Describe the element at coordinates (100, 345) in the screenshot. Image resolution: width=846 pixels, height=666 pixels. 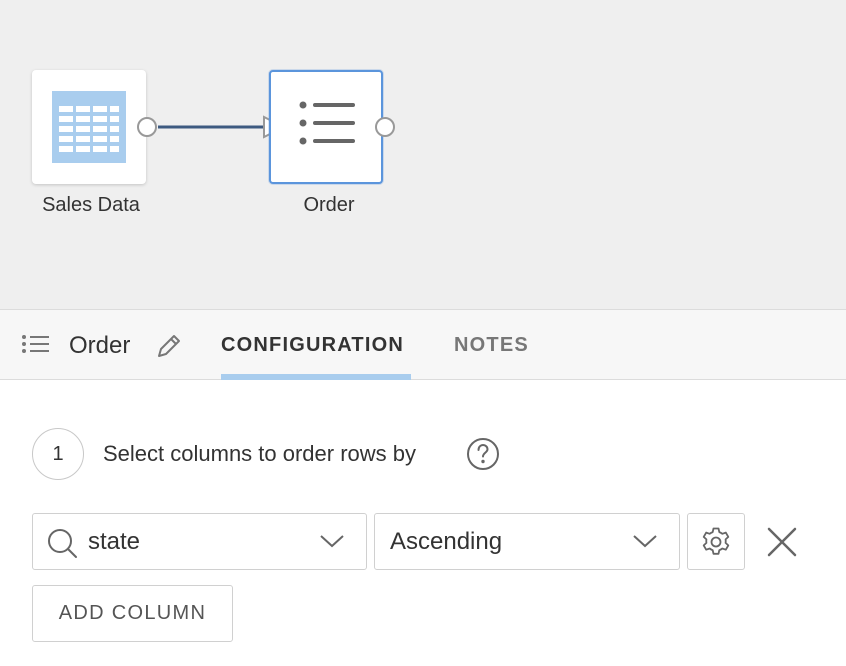
I see `panel-title: Order` at that location.